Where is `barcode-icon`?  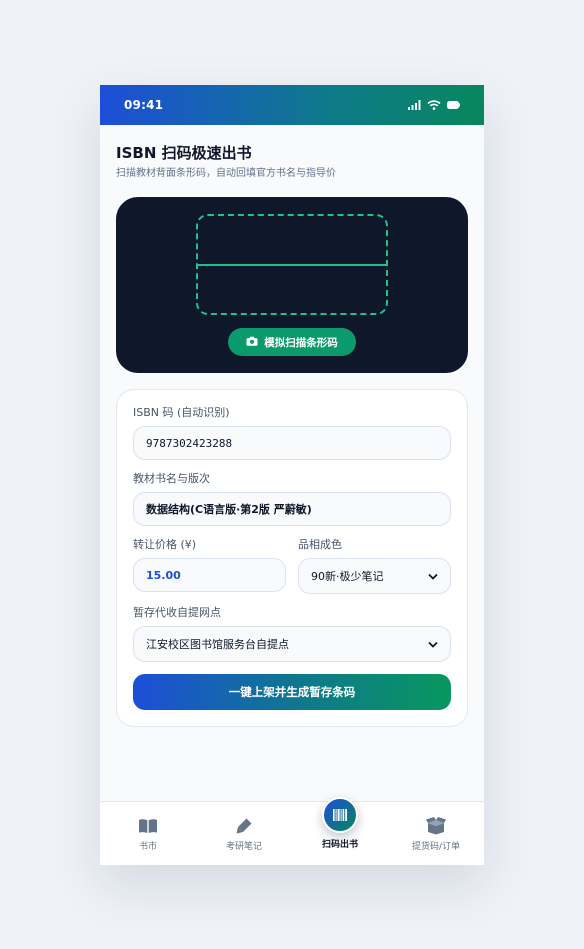
barcode-icon is located at coordinates (340, 815).